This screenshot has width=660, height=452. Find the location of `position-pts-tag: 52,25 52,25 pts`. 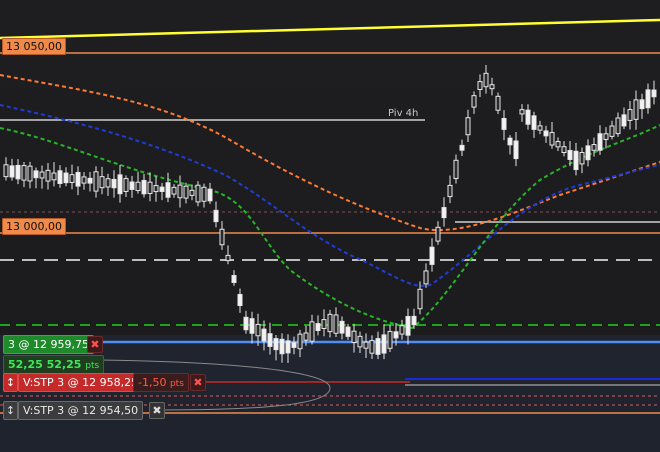

position-pts-tag: 52,25 52,25 pts is located at coordinates (54, 364).